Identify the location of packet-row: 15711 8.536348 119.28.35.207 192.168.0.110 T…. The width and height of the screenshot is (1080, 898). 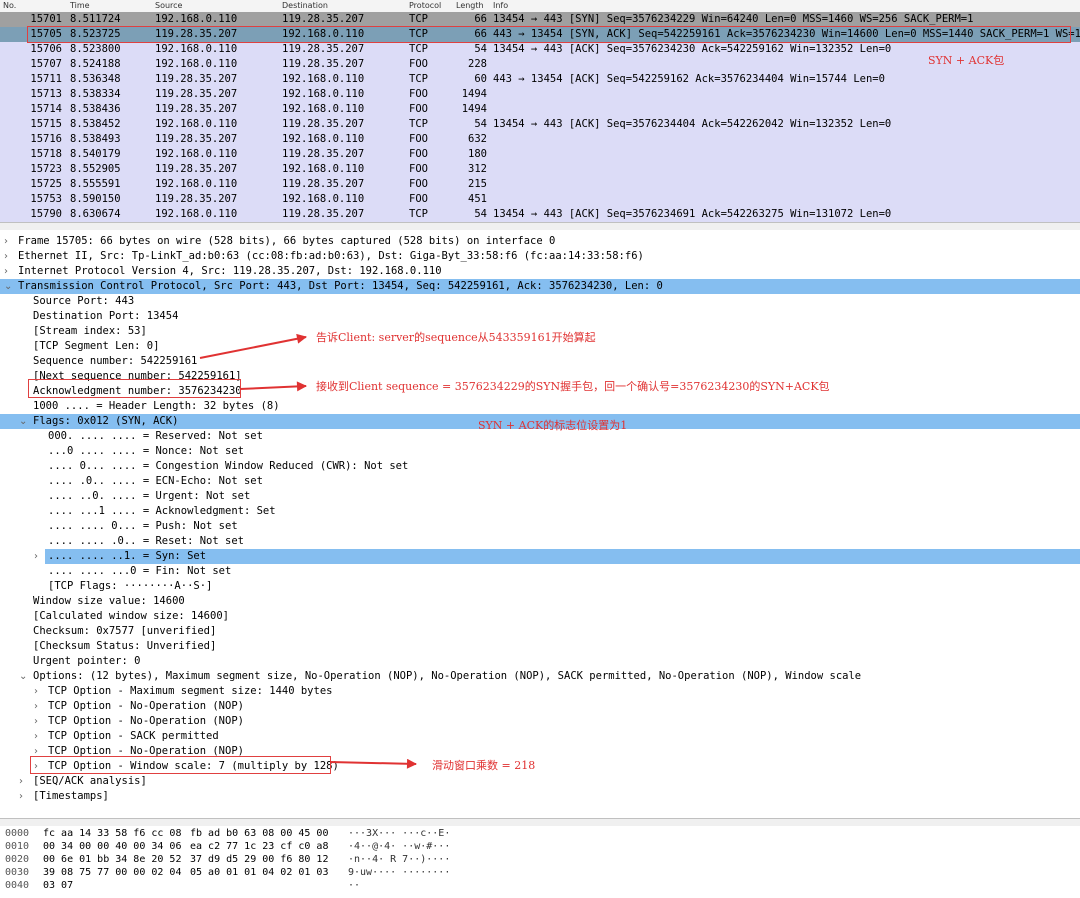
(540, 79).